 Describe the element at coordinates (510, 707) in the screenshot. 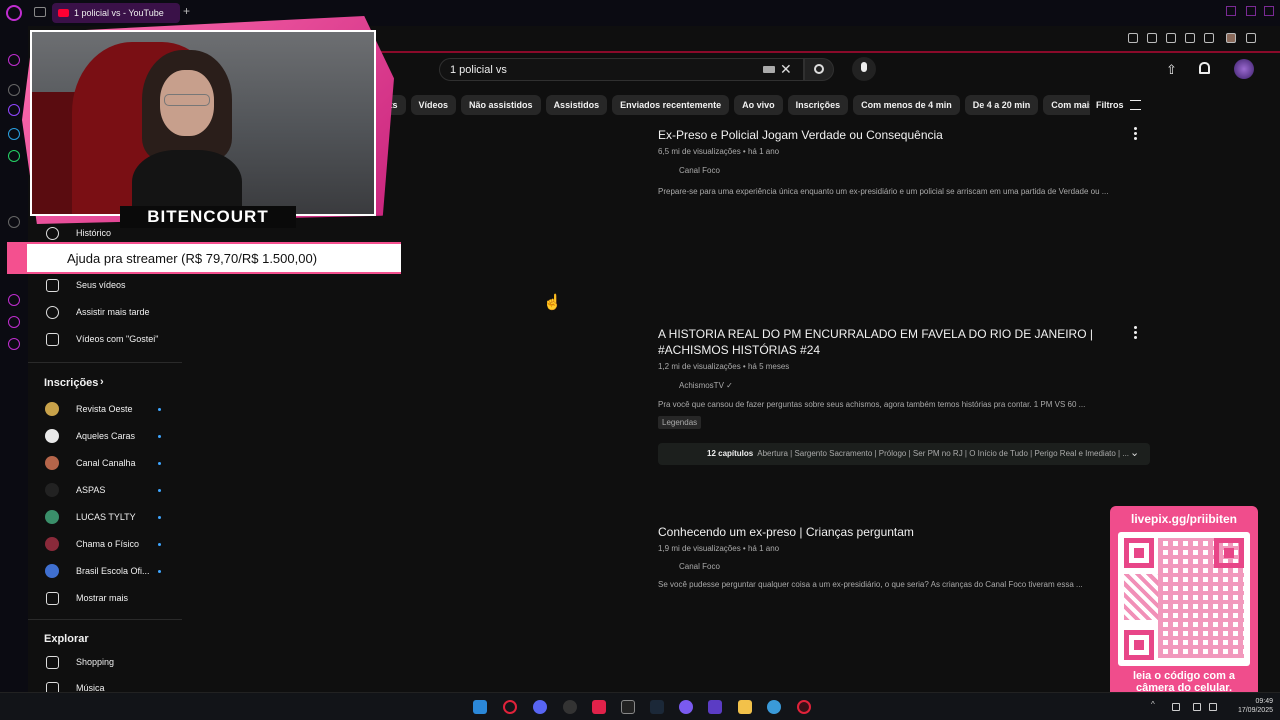

I see `opera-gx-icon` at that location.